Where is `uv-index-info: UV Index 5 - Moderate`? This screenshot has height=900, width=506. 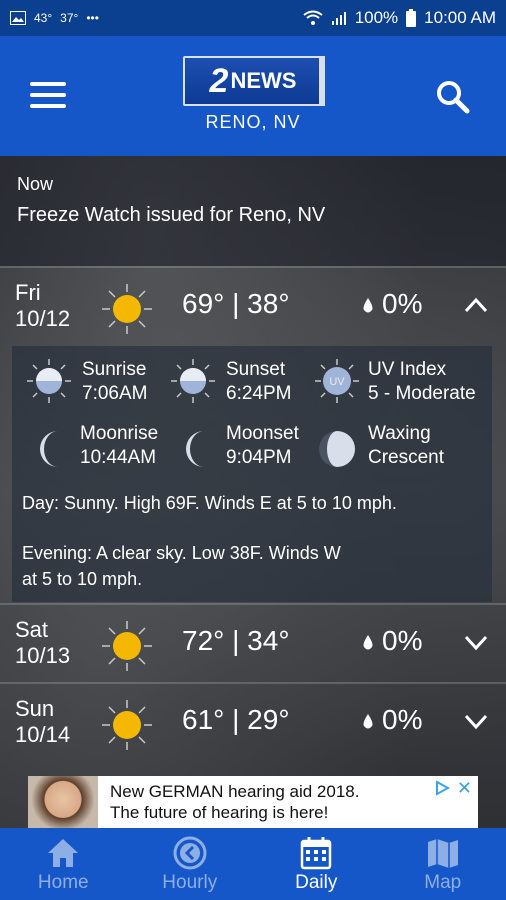
uv-index-info: UV Index 5 - Moderate is located at coordinates (422, 381).